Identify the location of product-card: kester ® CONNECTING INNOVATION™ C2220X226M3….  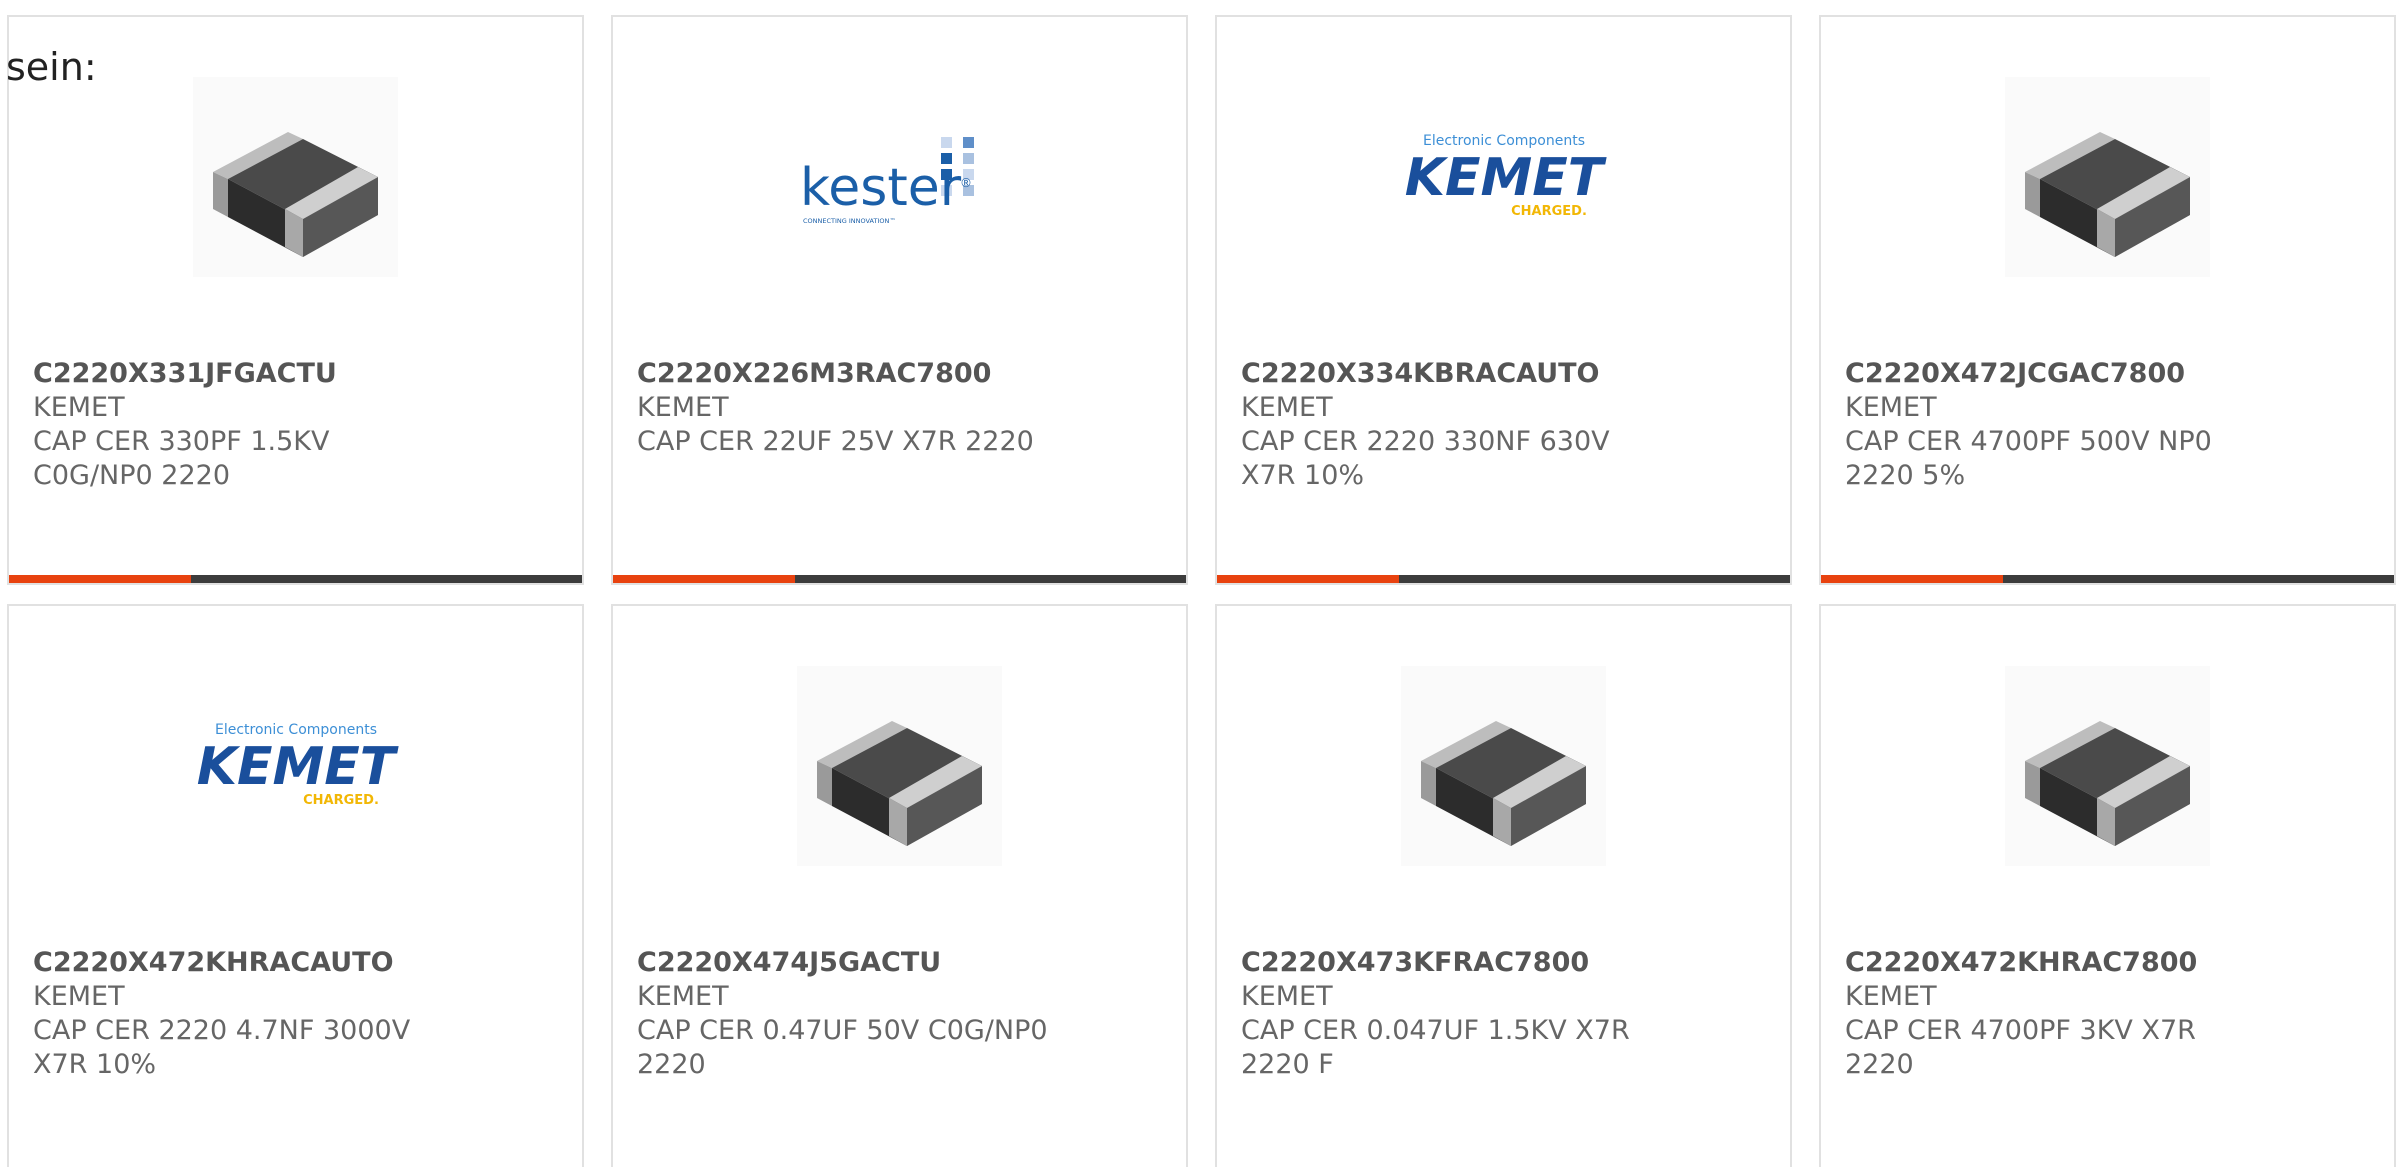
(899, 300).